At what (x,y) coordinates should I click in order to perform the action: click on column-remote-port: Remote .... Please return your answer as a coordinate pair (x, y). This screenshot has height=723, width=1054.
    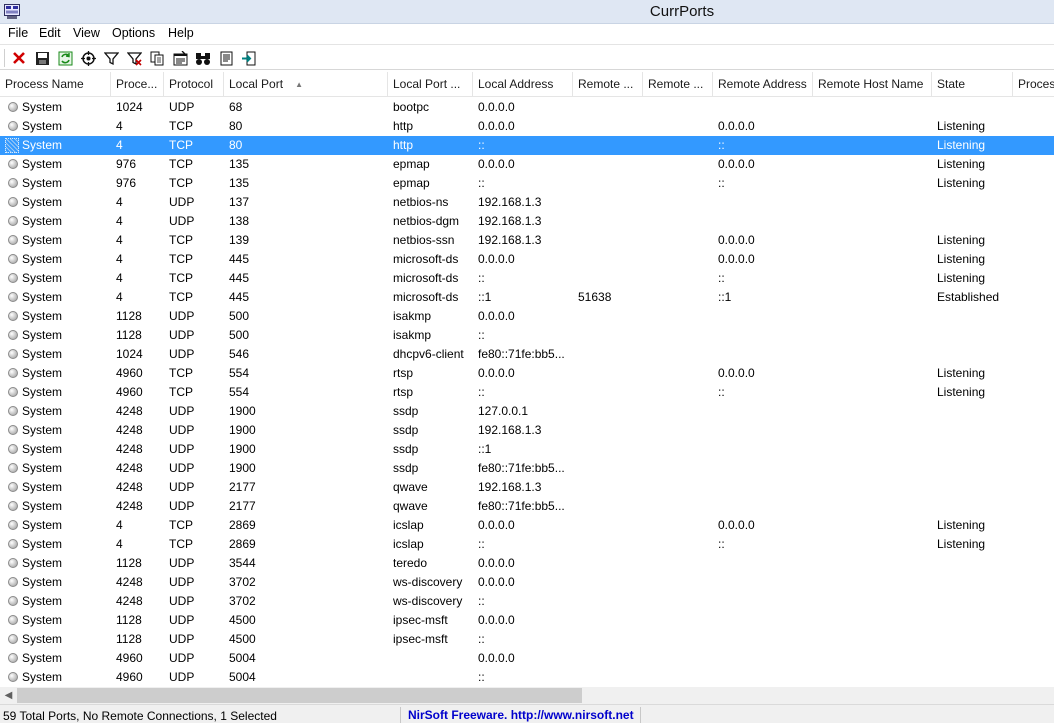
    Looking at the image, I should click on (608, 84).